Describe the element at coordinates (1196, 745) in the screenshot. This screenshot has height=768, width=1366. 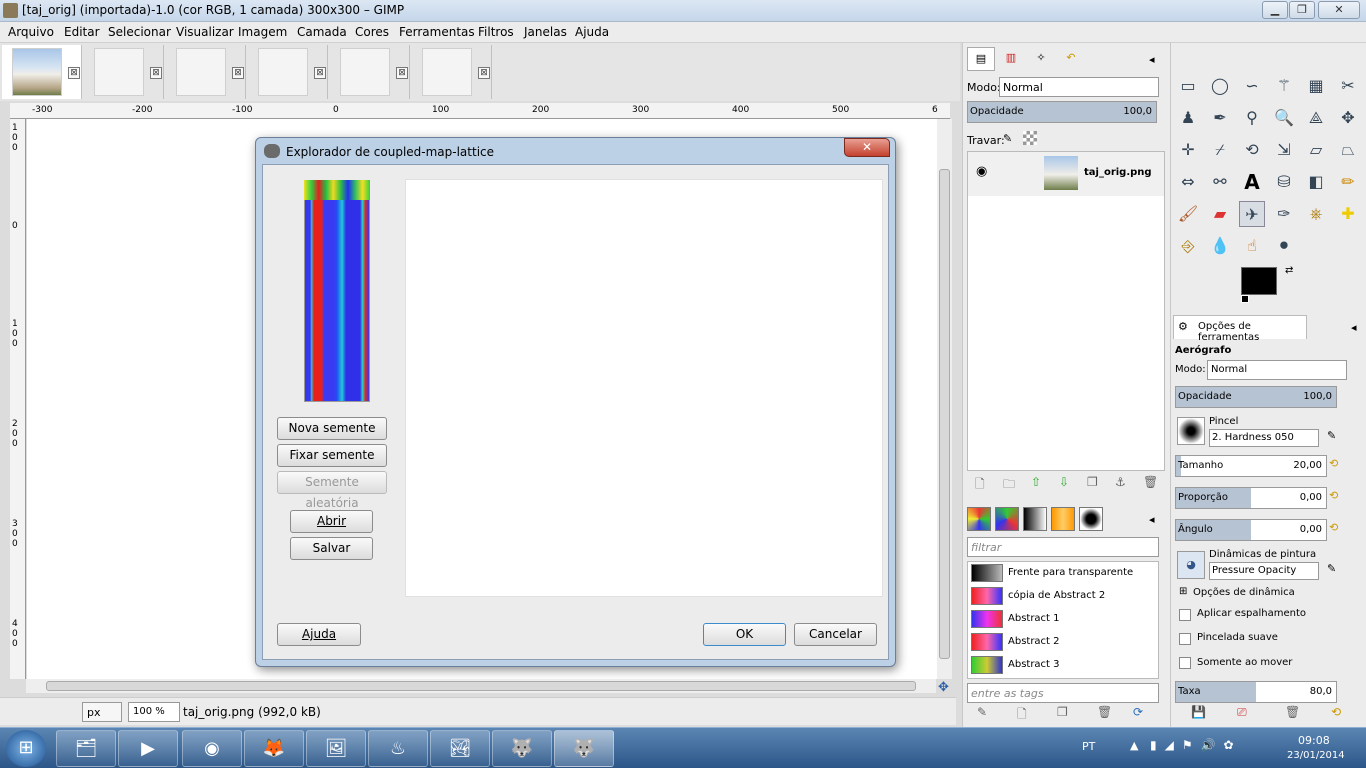
I see `tray-icons: ▮◢⚑🔊✿` at that location.